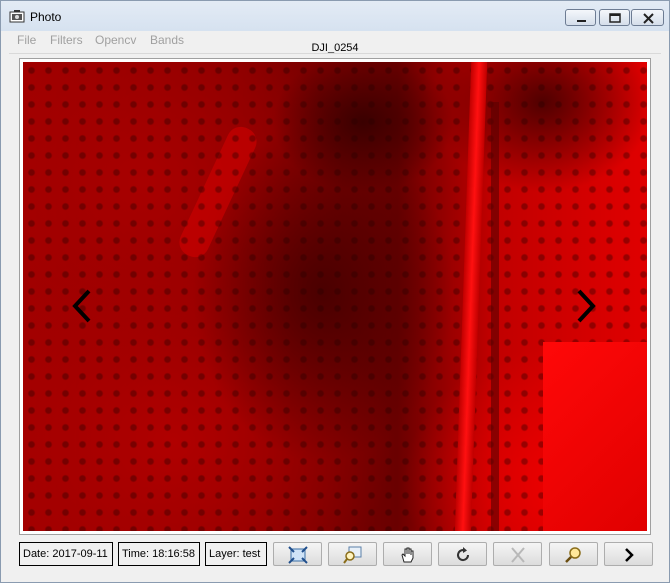 Image resolution: width=670 pixels, height=583 pixels. Describe the element at coordinates (46, 17) in the screenshot. I see `window-title: Photo` at that location.